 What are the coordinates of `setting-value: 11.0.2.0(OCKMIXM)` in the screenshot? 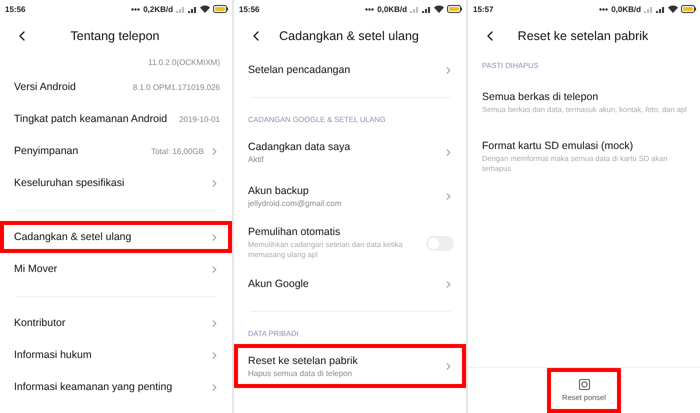 It's located at (184, 62).